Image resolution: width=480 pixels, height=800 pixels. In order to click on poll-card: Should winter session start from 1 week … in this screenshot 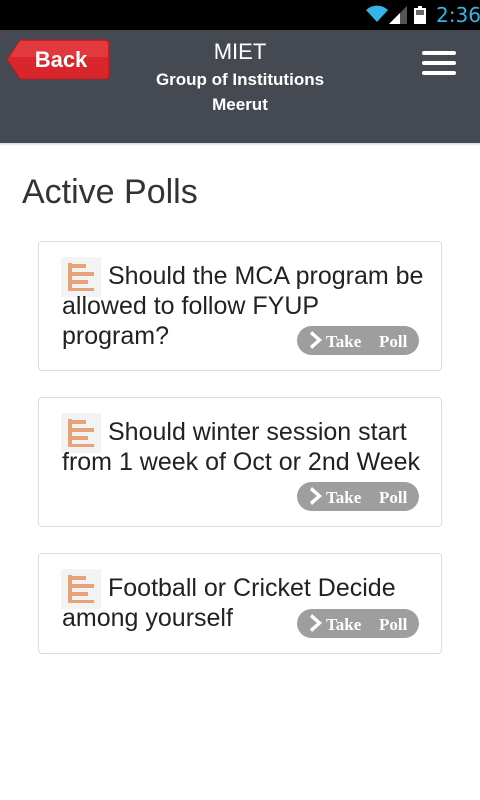, I will do `click(240, 462)`.